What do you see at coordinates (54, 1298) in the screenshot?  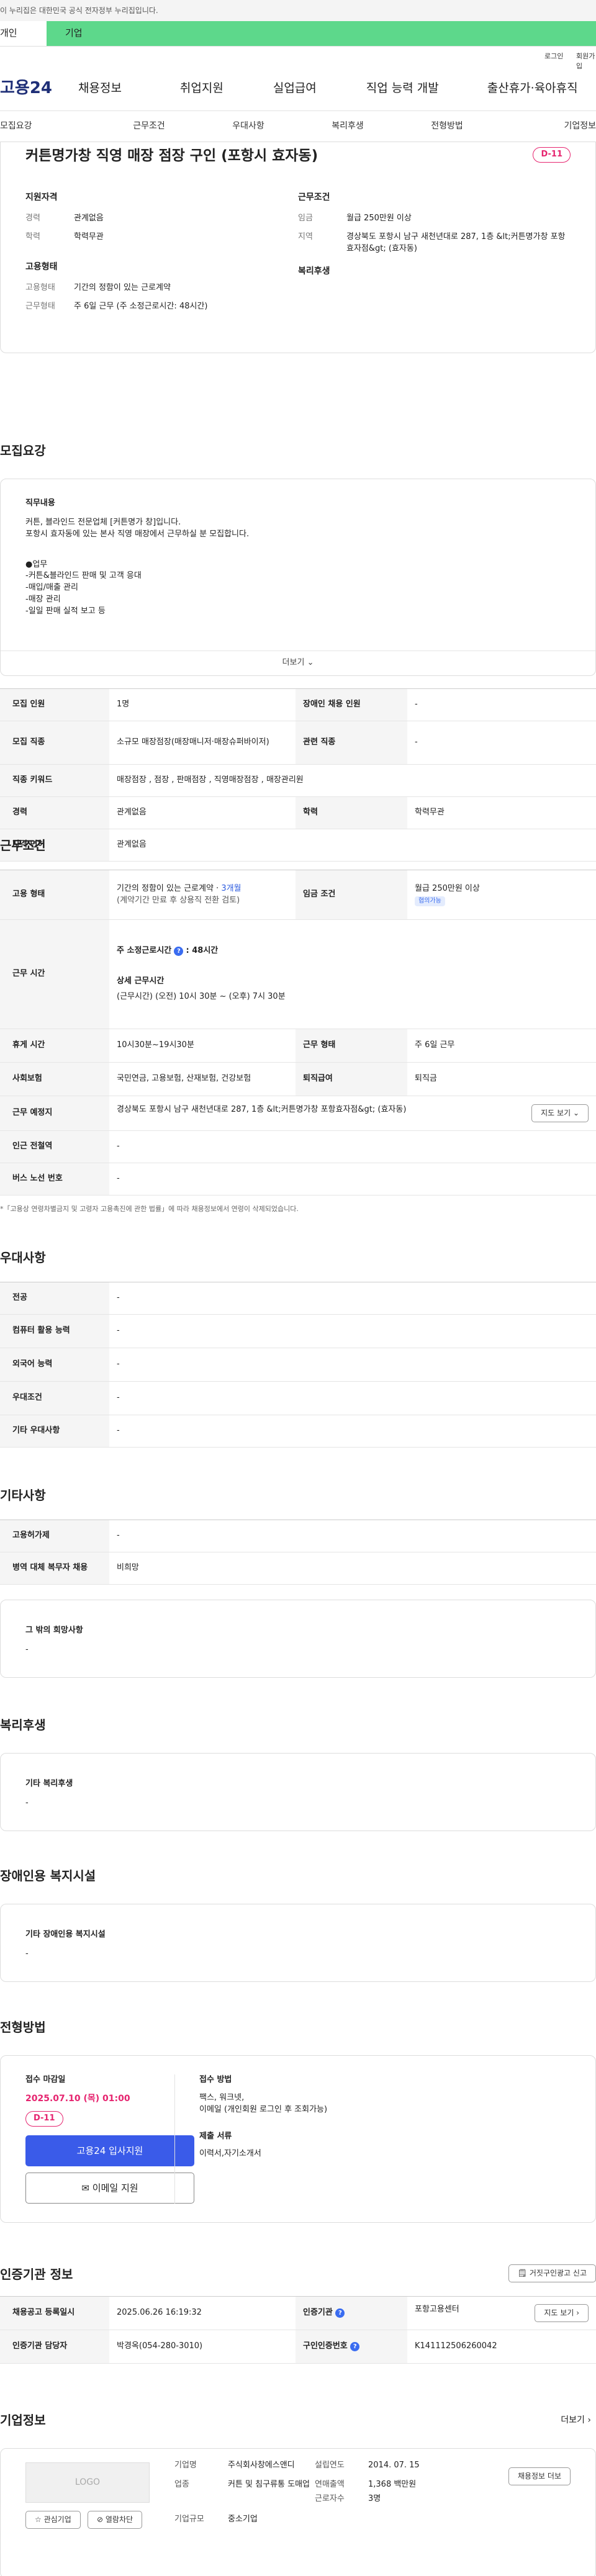 I see `row-label: 전공` at bounding box center [54, 1298].